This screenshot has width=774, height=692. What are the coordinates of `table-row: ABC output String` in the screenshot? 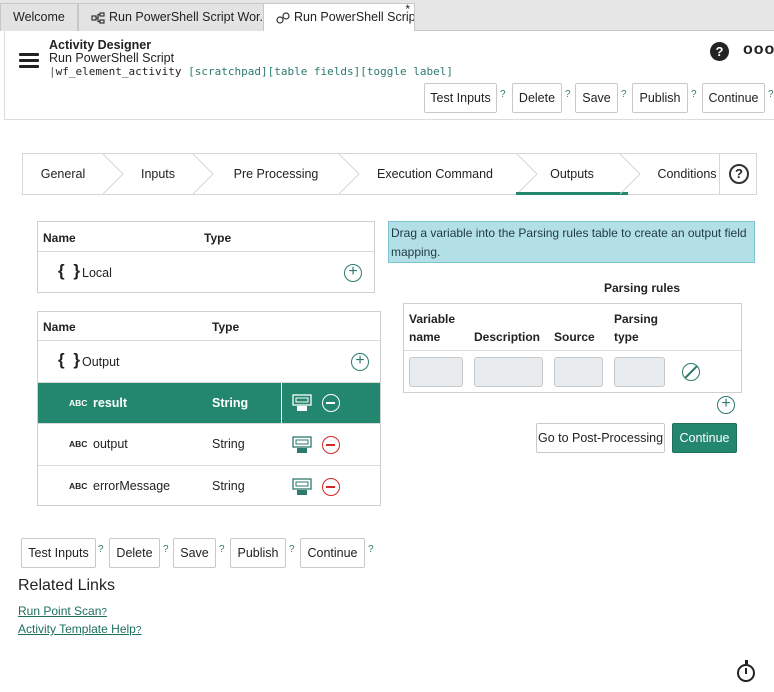 It's located at (209, 444).